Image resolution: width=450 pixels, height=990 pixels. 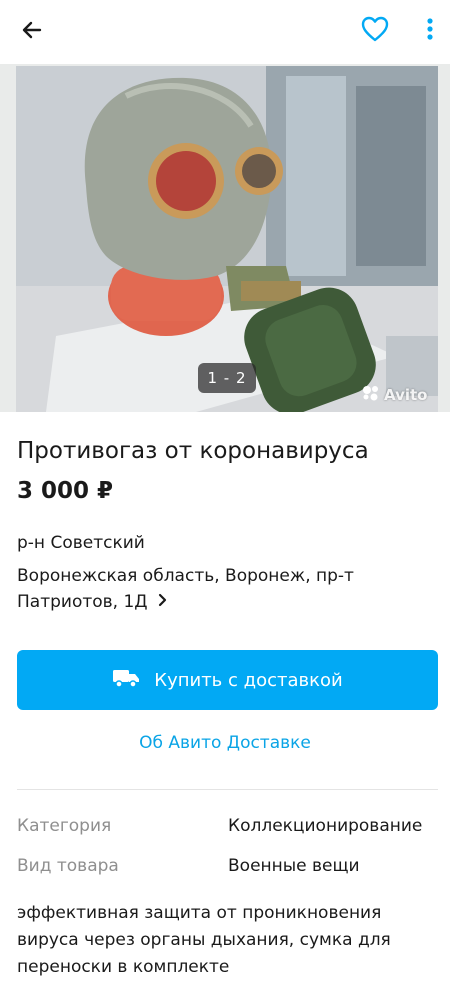 What do you see at coordinates (193, 451) in the screenshot?
I see `listing-title: Противогаз от коронавируса` at bounding box center [193, 451].